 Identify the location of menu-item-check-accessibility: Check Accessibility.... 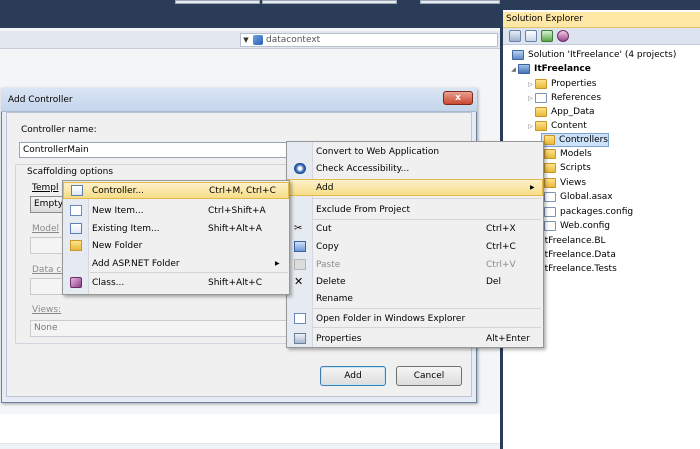
(415, 168).